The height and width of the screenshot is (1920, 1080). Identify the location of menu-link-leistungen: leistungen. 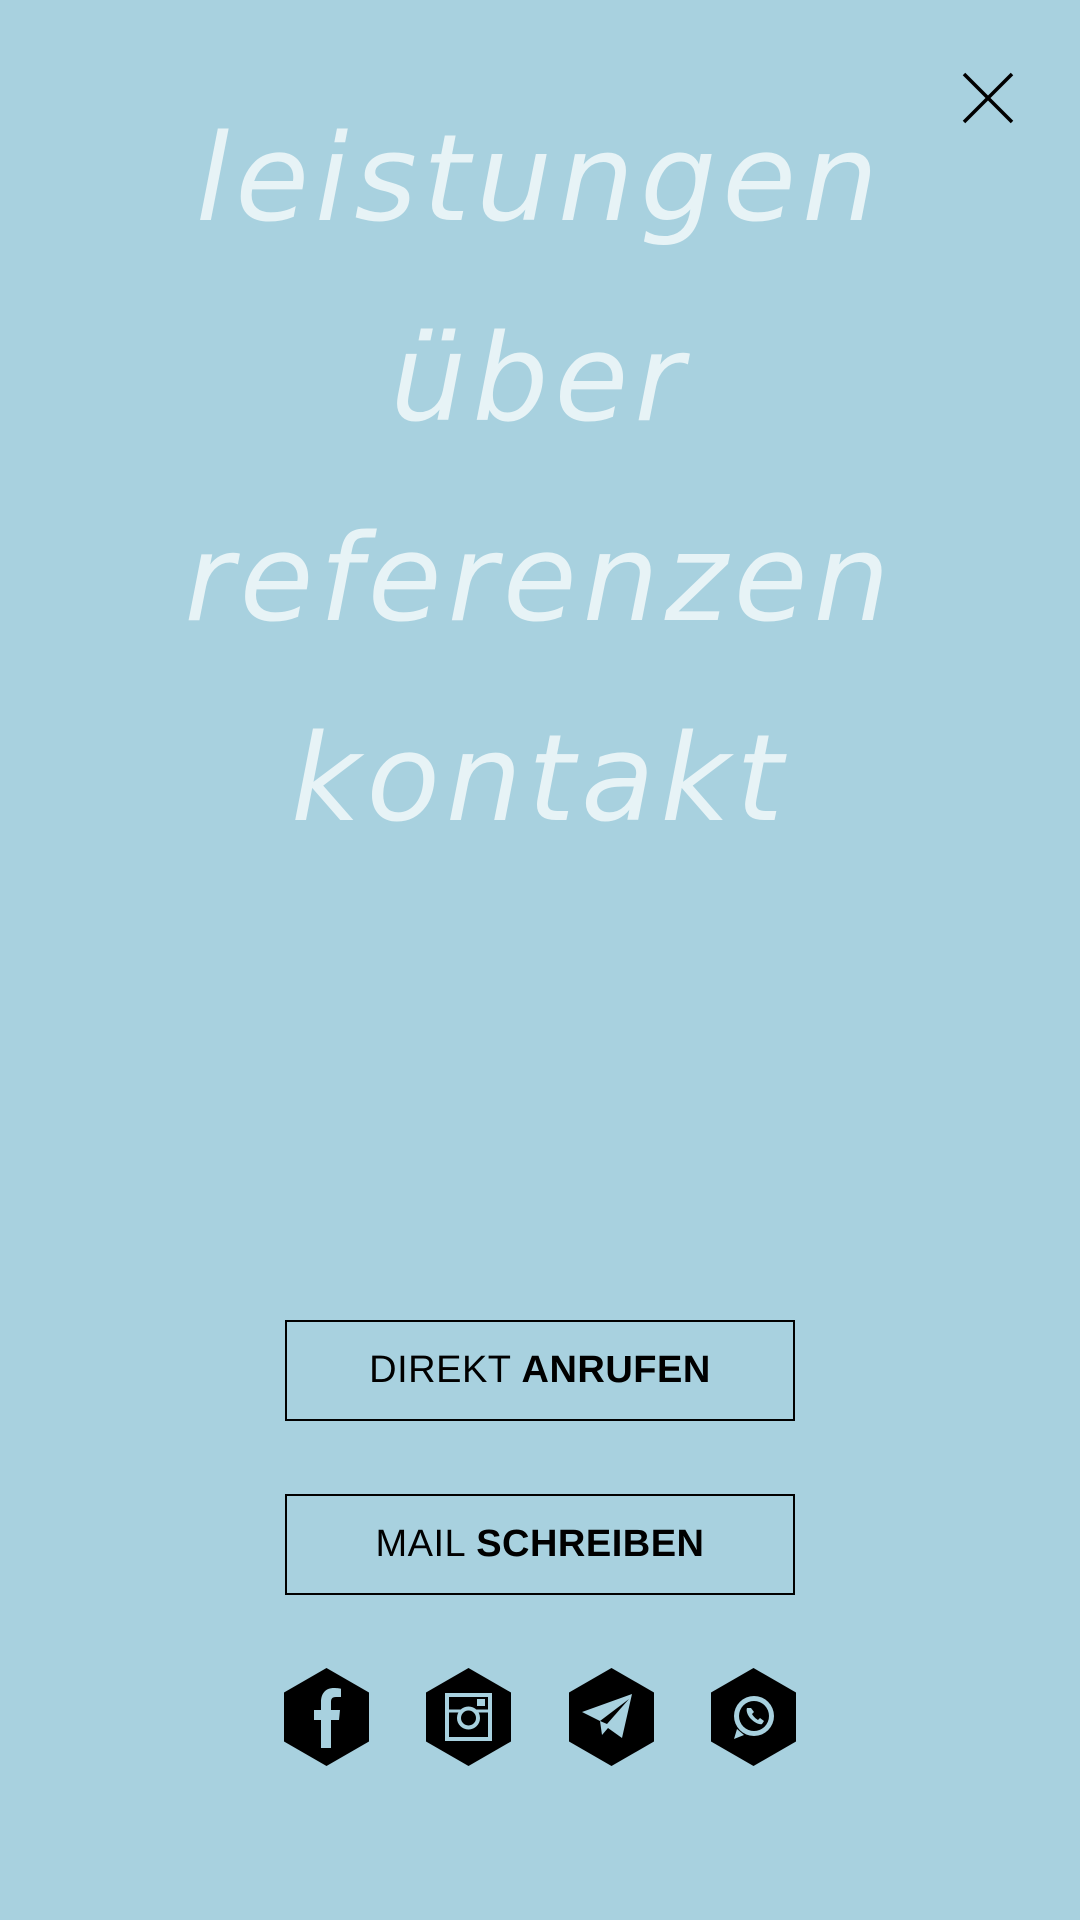
(540, 180).